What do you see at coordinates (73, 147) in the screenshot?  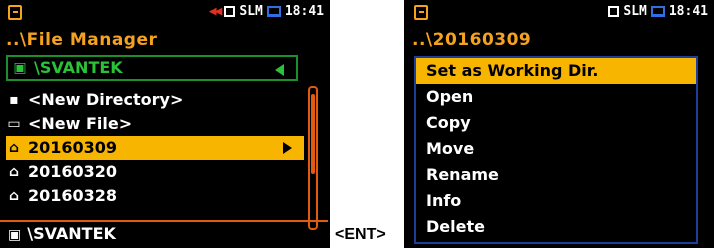 I see `list-item-label: 20160309` at bounding box center [73, 147].